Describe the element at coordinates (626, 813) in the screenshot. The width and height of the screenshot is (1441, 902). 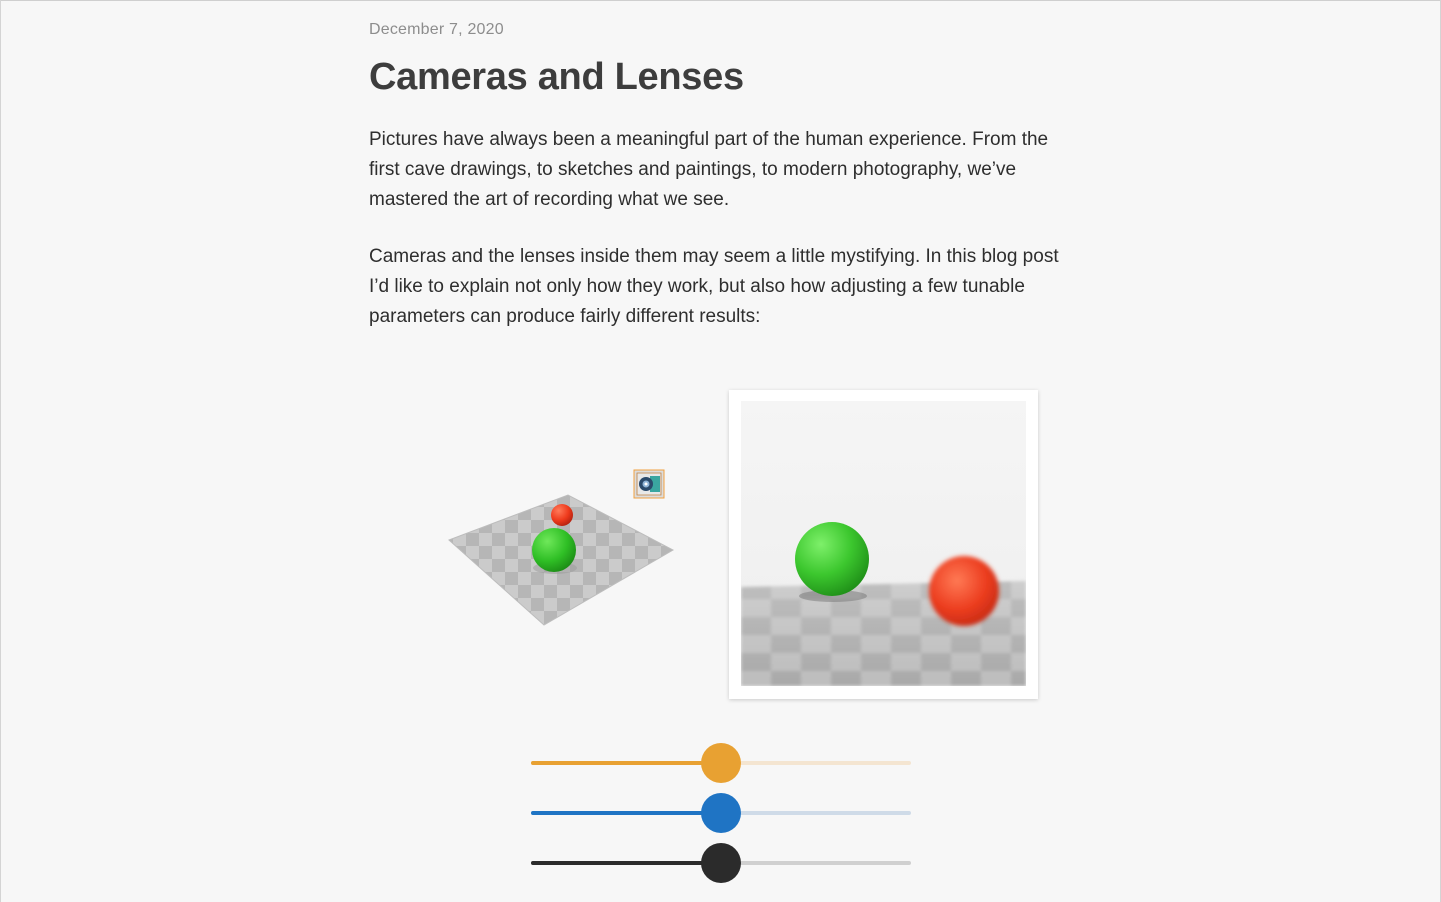
I see `blue-slider-fill` at that location.